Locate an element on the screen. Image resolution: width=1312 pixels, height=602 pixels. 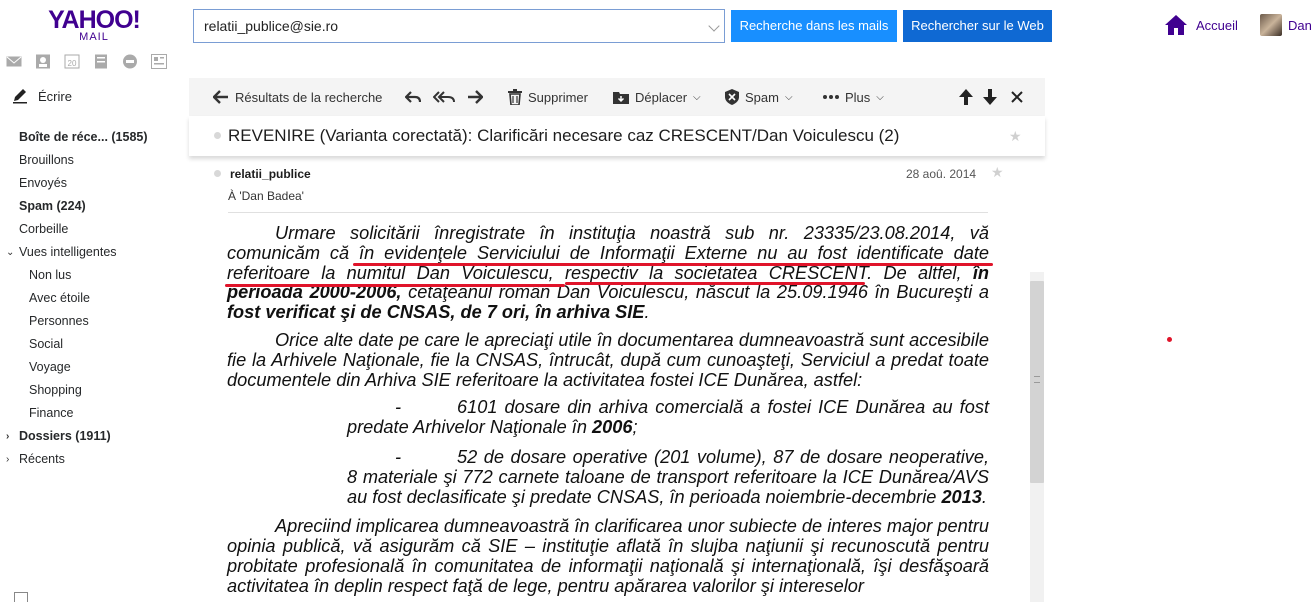
avatar is located at coordinates (1271, 25).